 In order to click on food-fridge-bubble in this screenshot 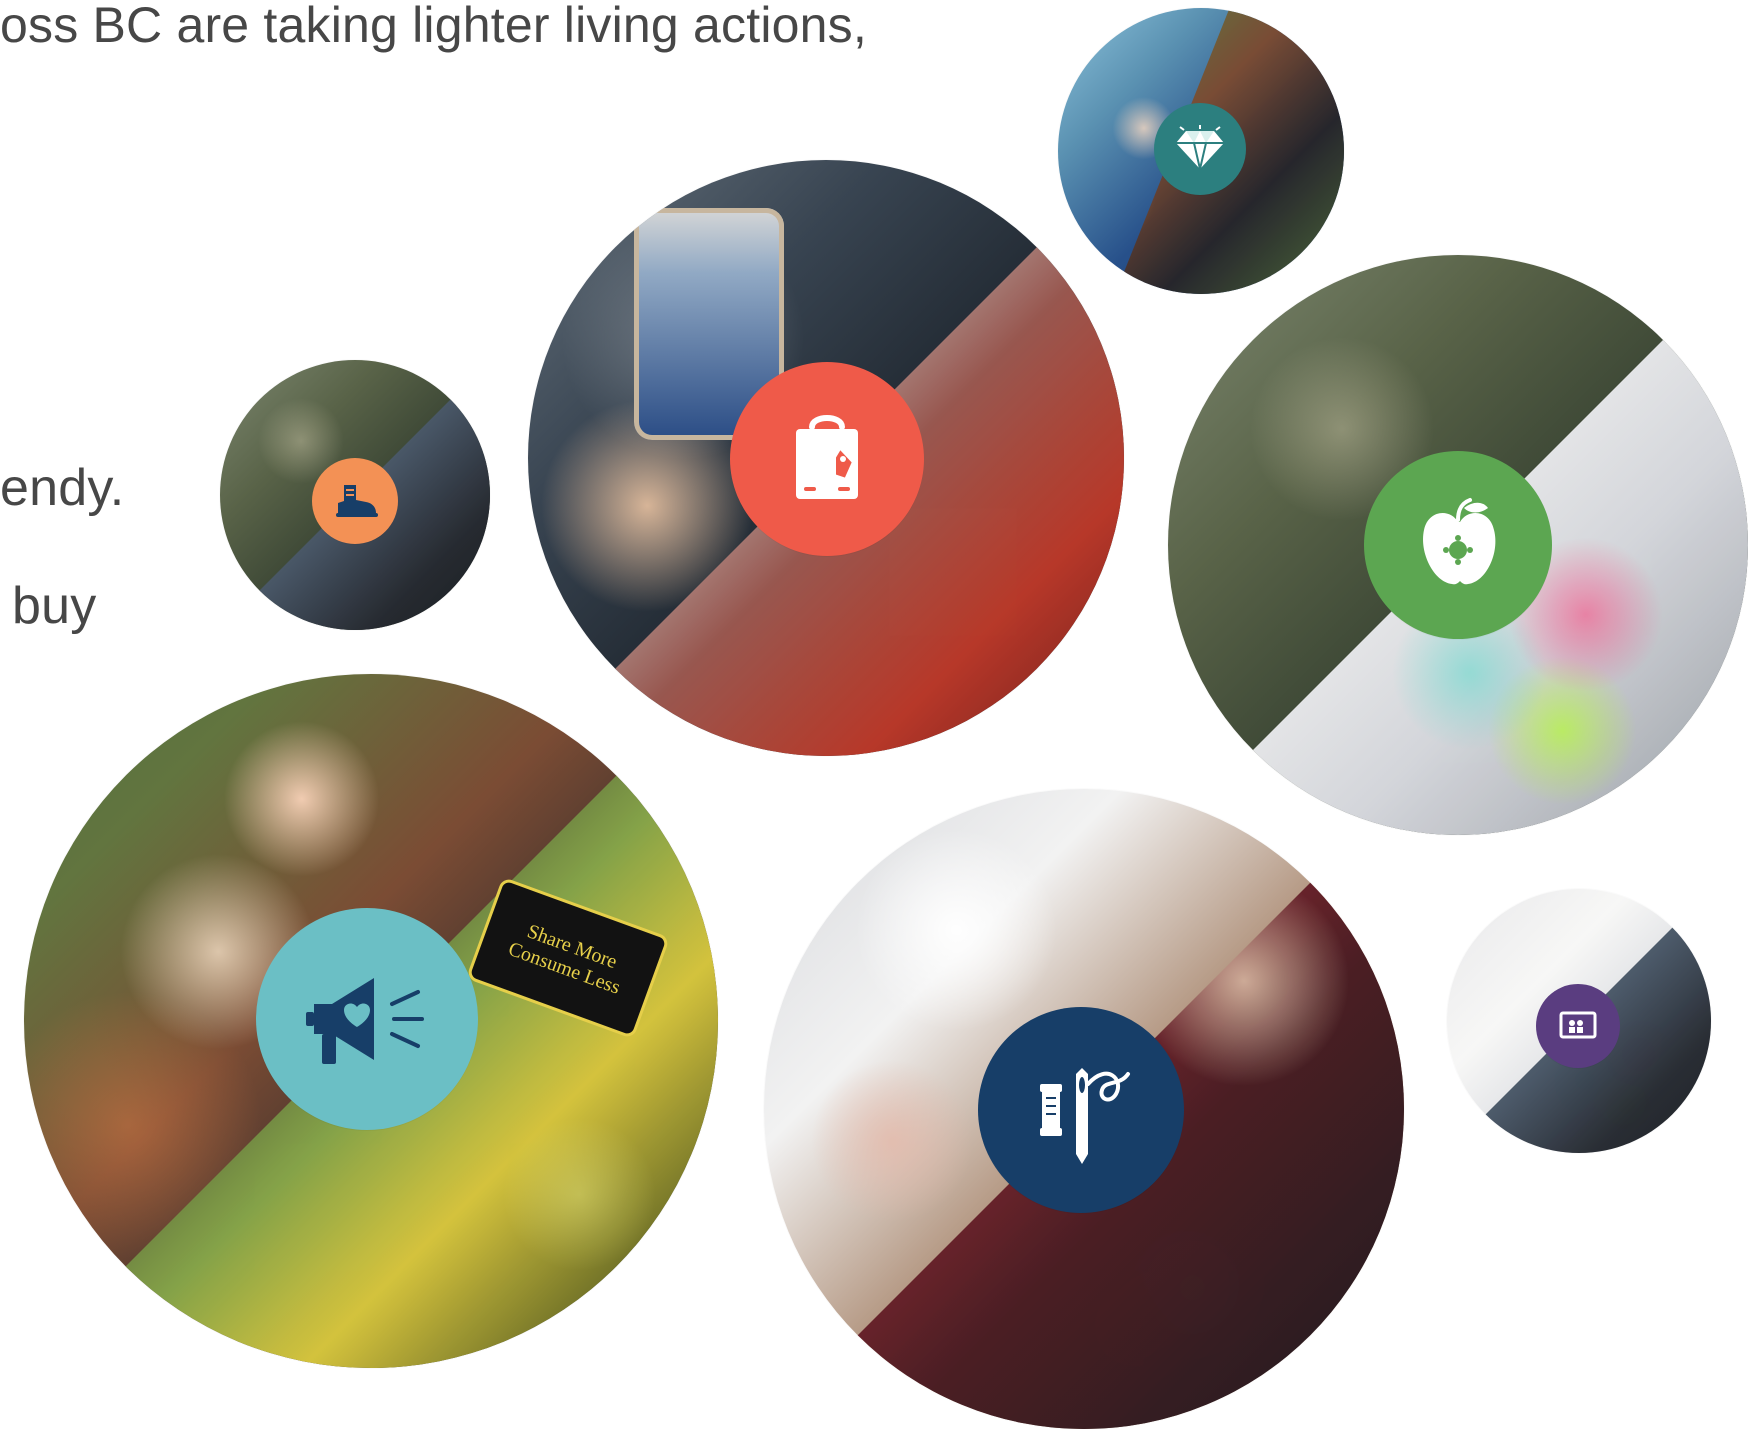, I will do `click(1458, 545)`.